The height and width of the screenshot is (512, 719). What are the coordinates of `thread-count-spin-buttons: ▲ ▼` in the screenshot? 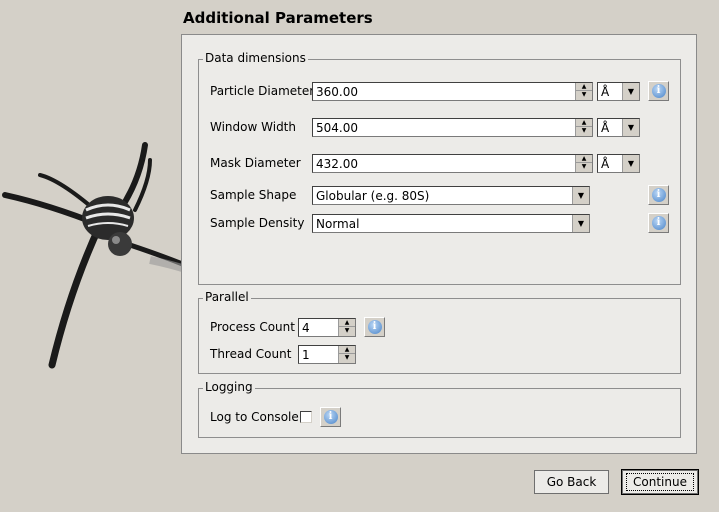 It's located at (346, 354).